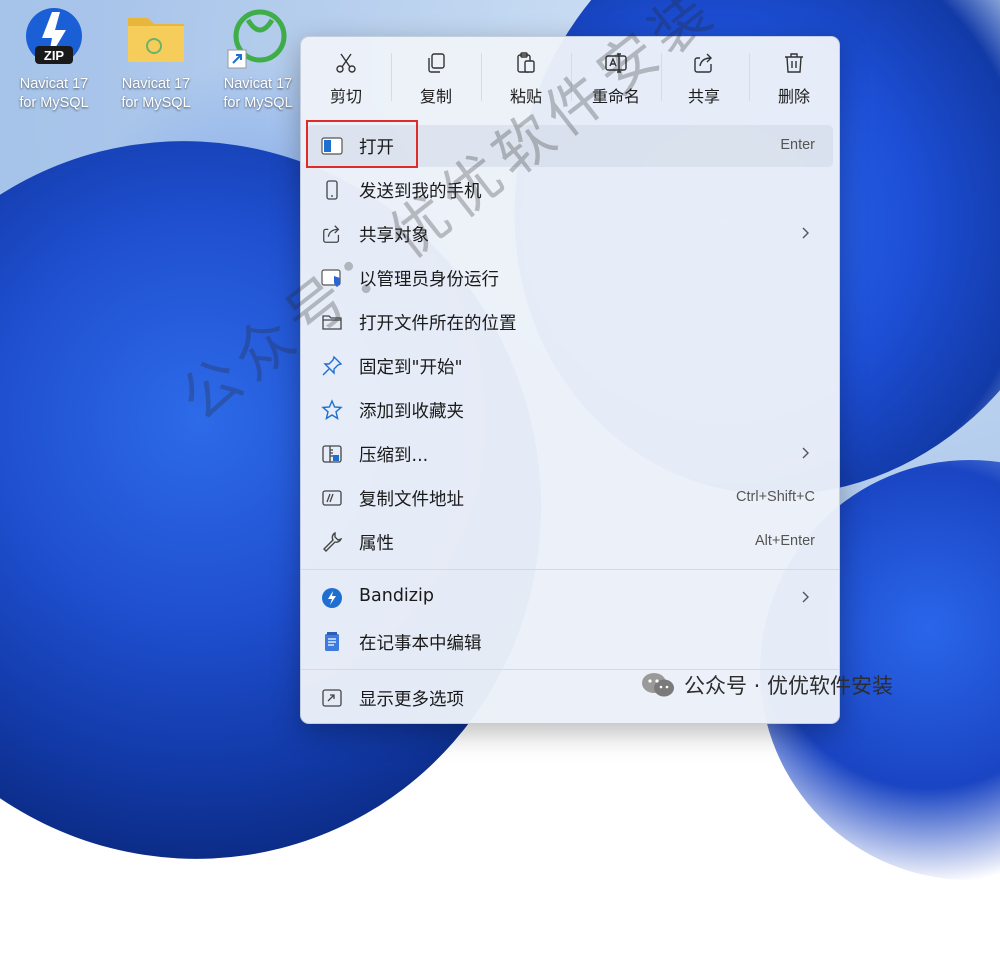  I want to click on zip-archive-icon: ZIP, so click(54, 38).